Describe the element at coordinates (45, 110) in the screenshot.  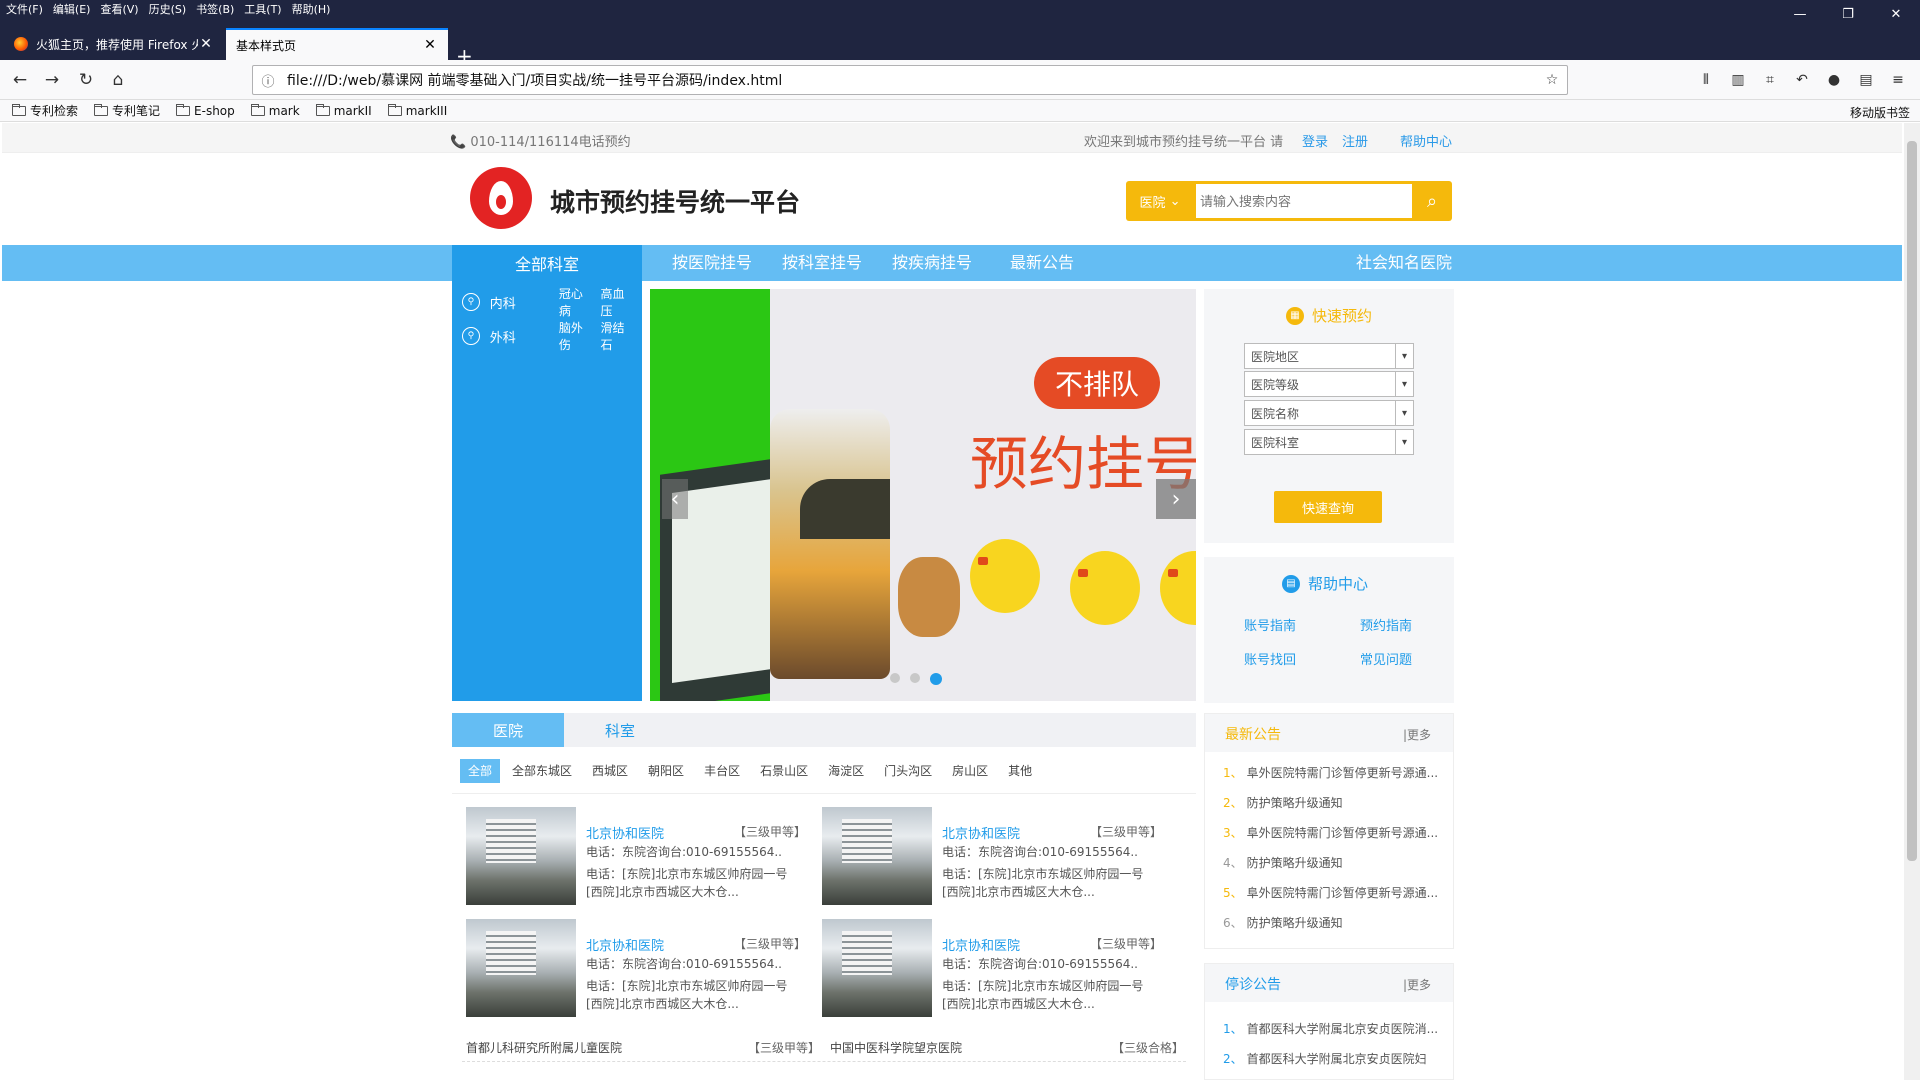
I see `bookmark-folder: 专利检索` at that location.